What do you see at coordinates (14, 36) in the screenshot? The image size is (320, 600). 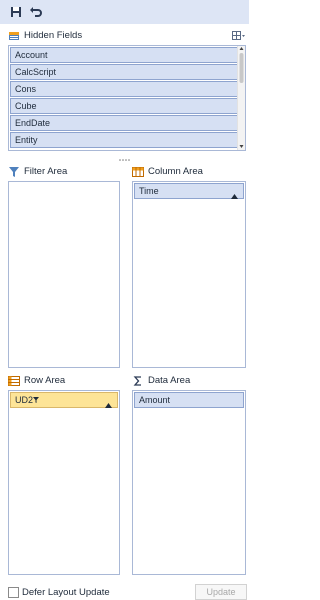 I see `hidden-fields-icon` at bounding box center [14, 36].